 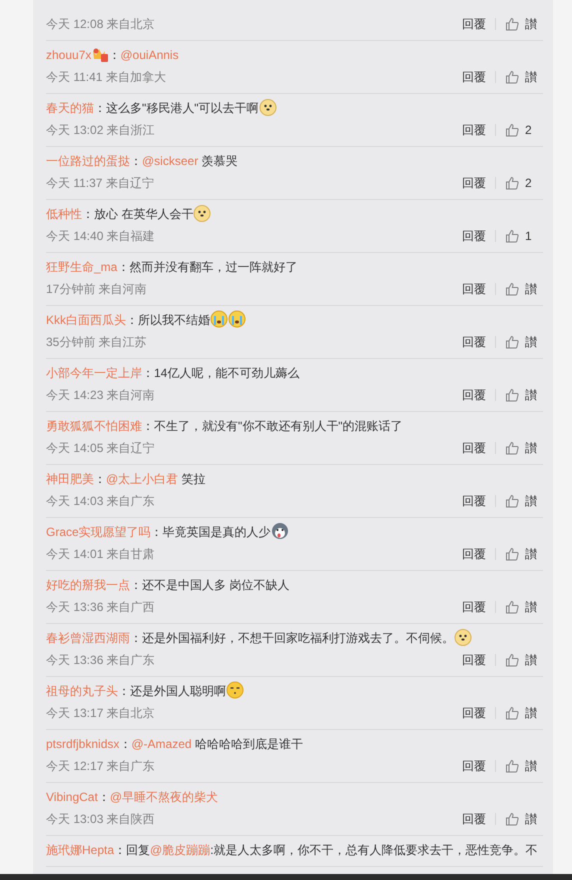 I want to click on timestamp: 今天 14:01 来自甘肃, so click(x=101, y=554).